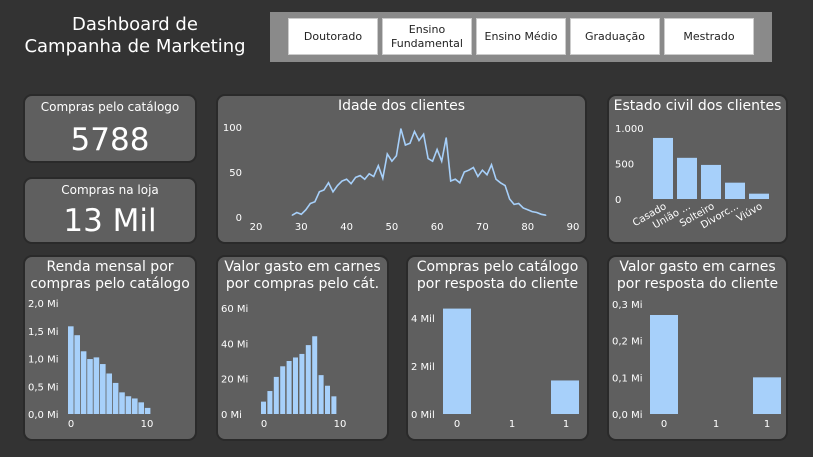 The width and height of the screenshot is (813, 457). Describe the element at coordinates (391, 227) in the screenshot. I see `x-tick-label: 50` at that location.